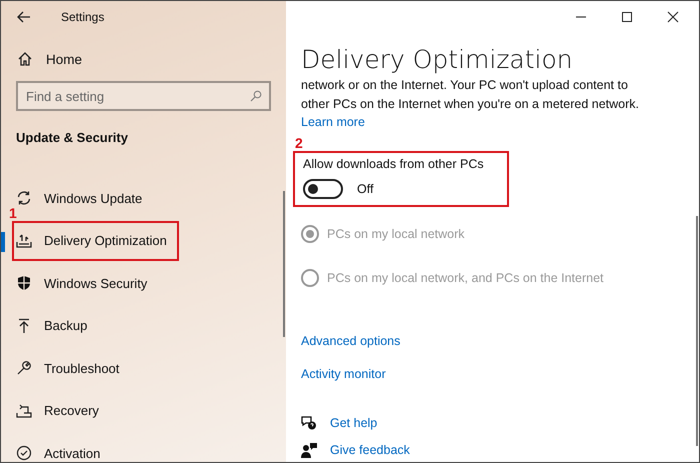  I want to click on radio-label: PCs on my local network, so click(396, 234).